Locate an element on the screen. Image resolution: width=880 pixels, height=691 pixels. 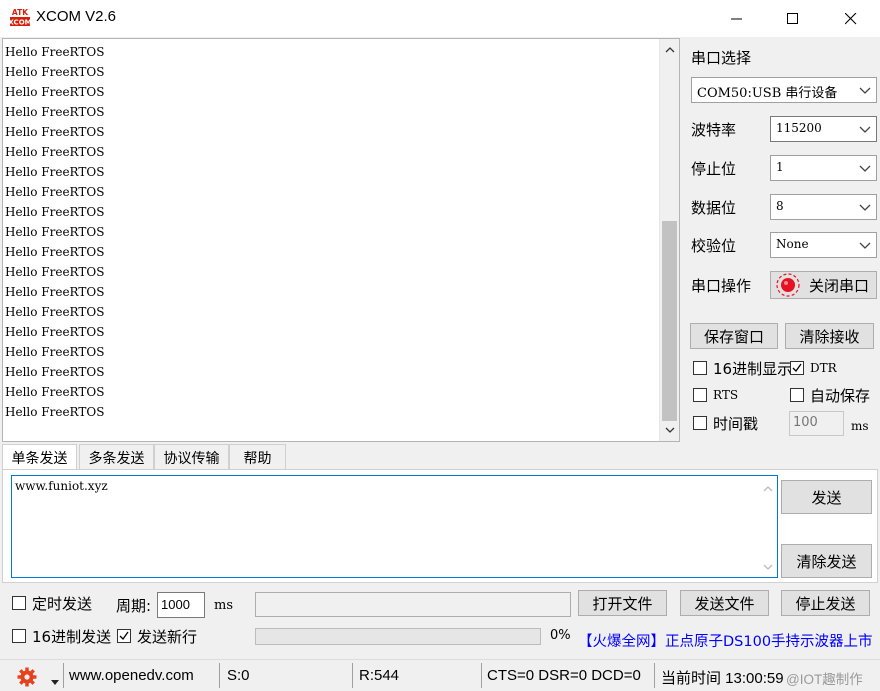
timestamp-input: 100 is located at coordinates (816, 423).